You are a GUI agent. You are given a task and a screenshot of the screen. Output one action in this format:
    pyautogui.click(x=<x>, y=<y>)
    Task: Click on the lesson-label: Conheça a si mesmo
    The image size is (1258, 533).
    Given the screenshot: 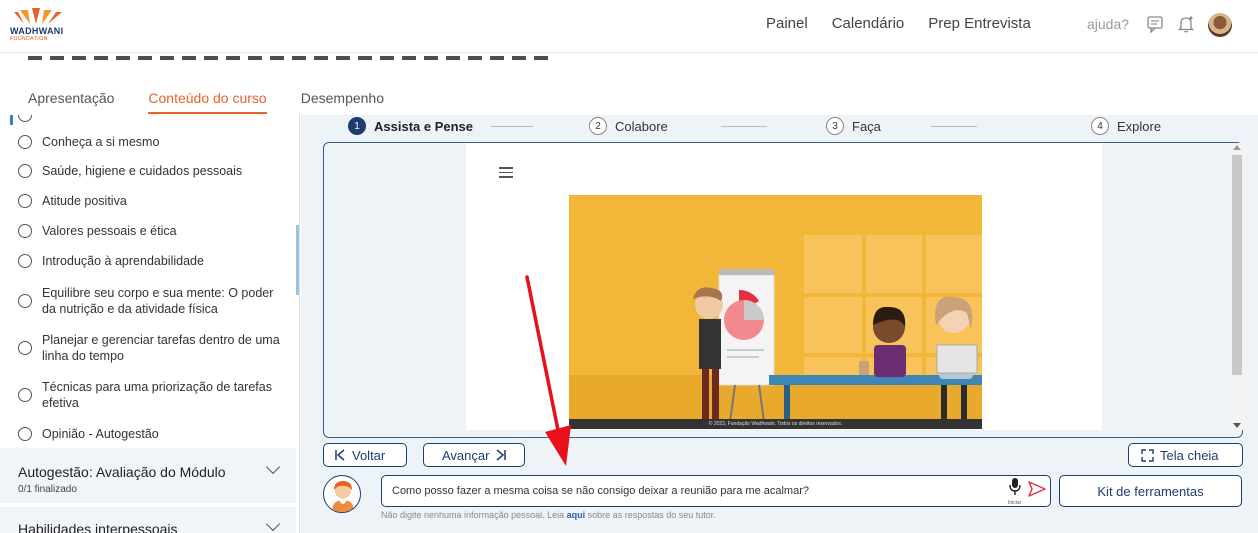 What is the action you would take?
    pyautogui.click(x=101, y=142)
    